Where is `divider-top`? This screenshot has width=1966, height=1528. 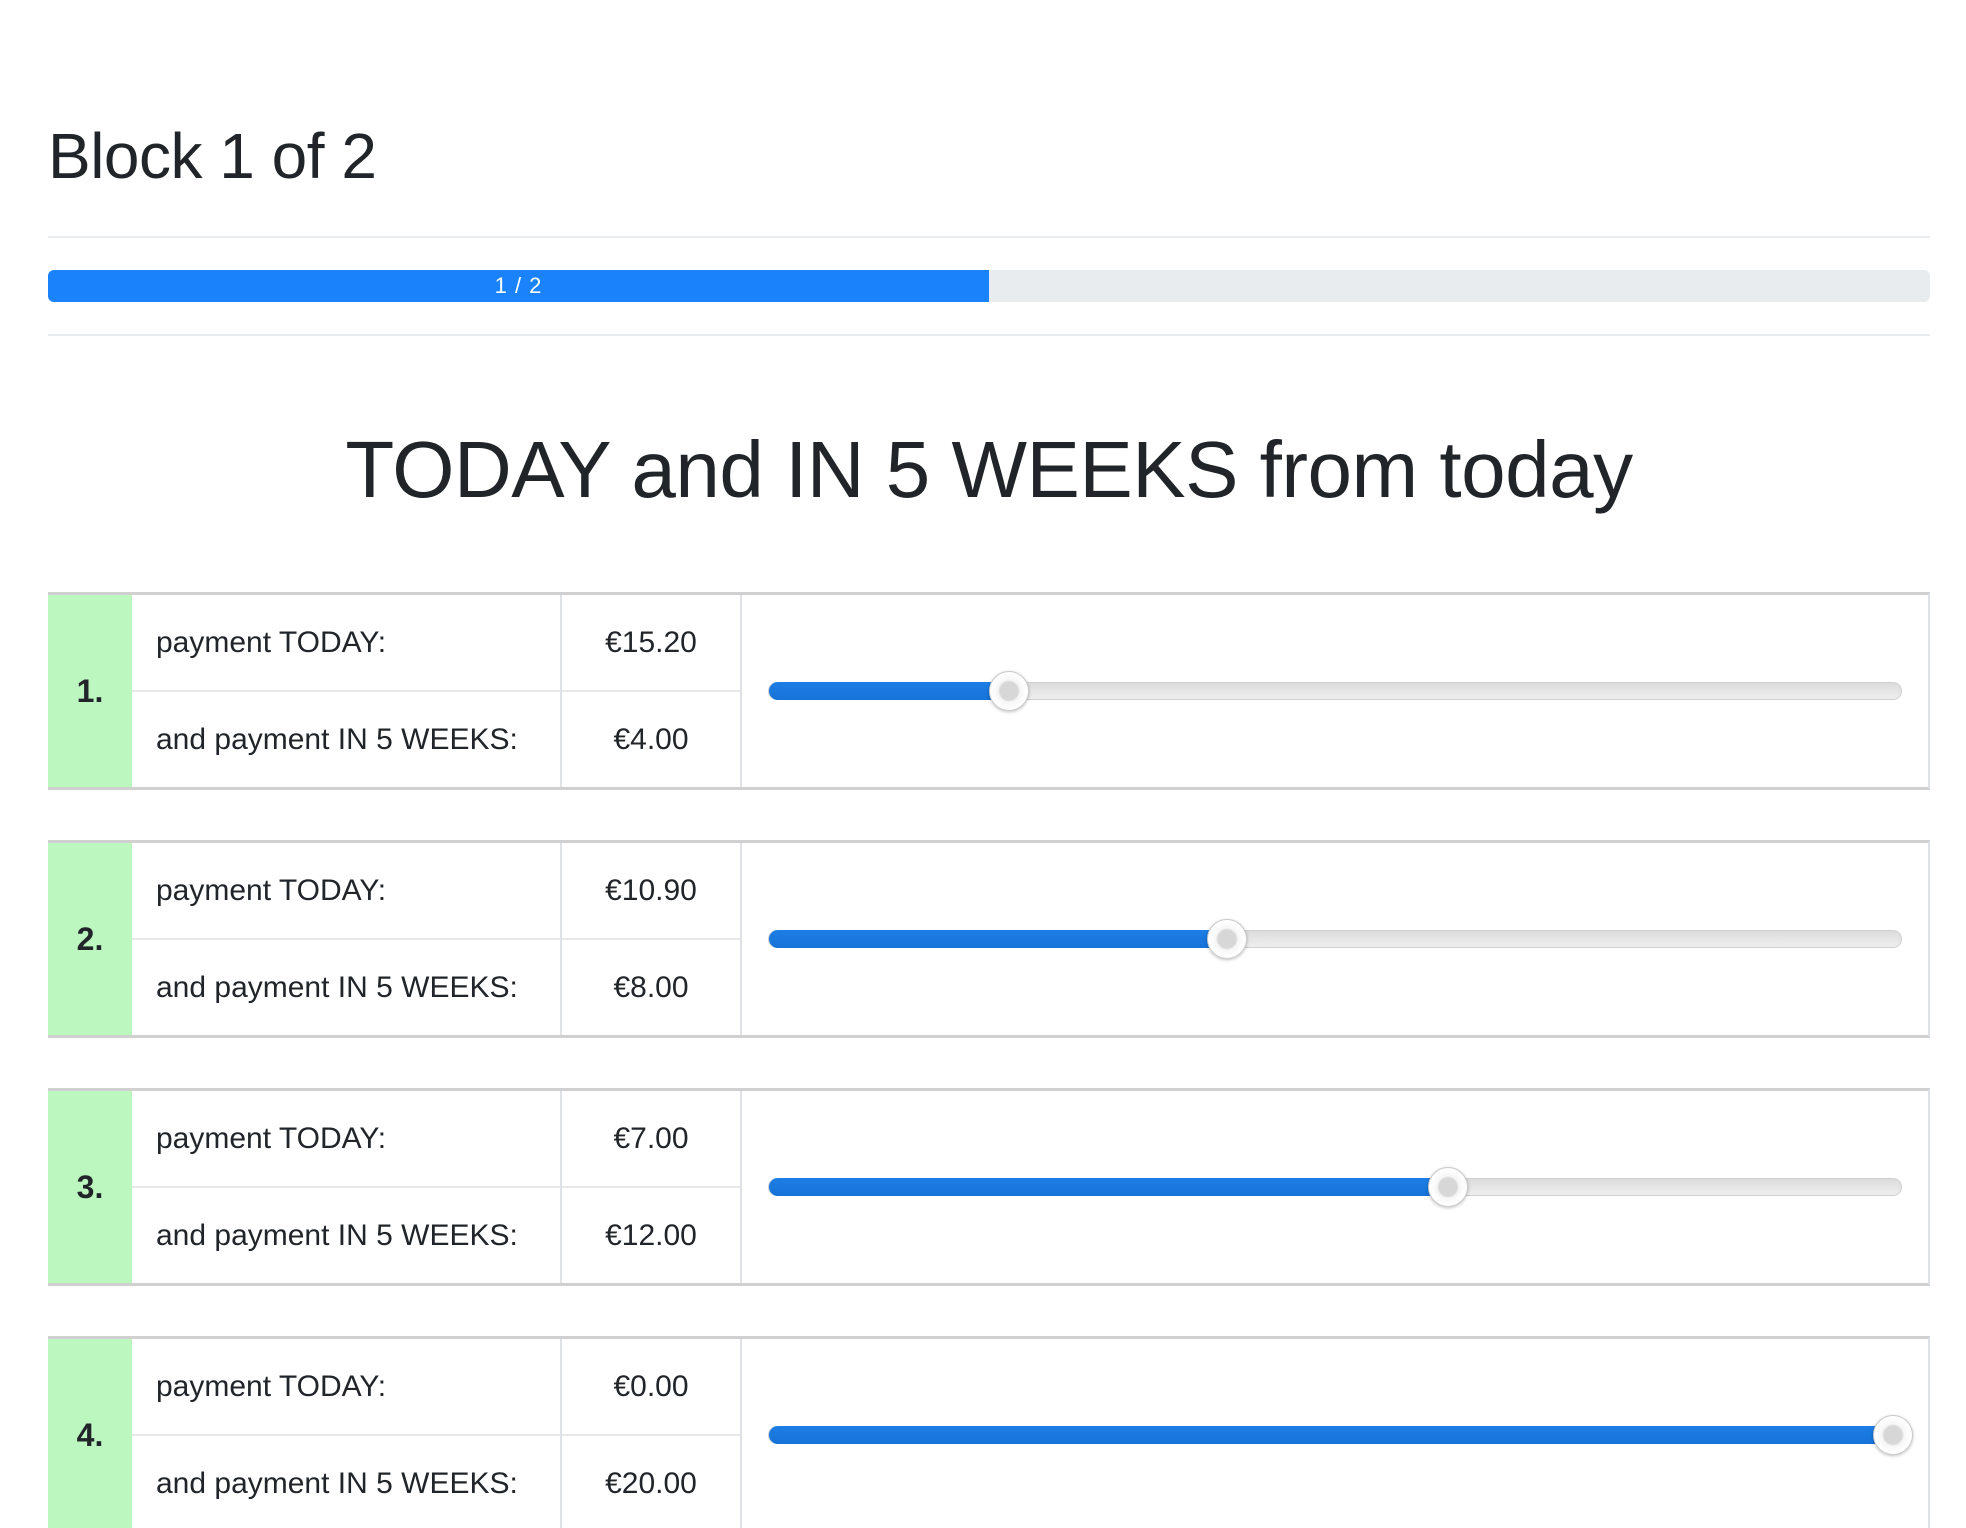
divider-top is located at coordinates (989, 237).